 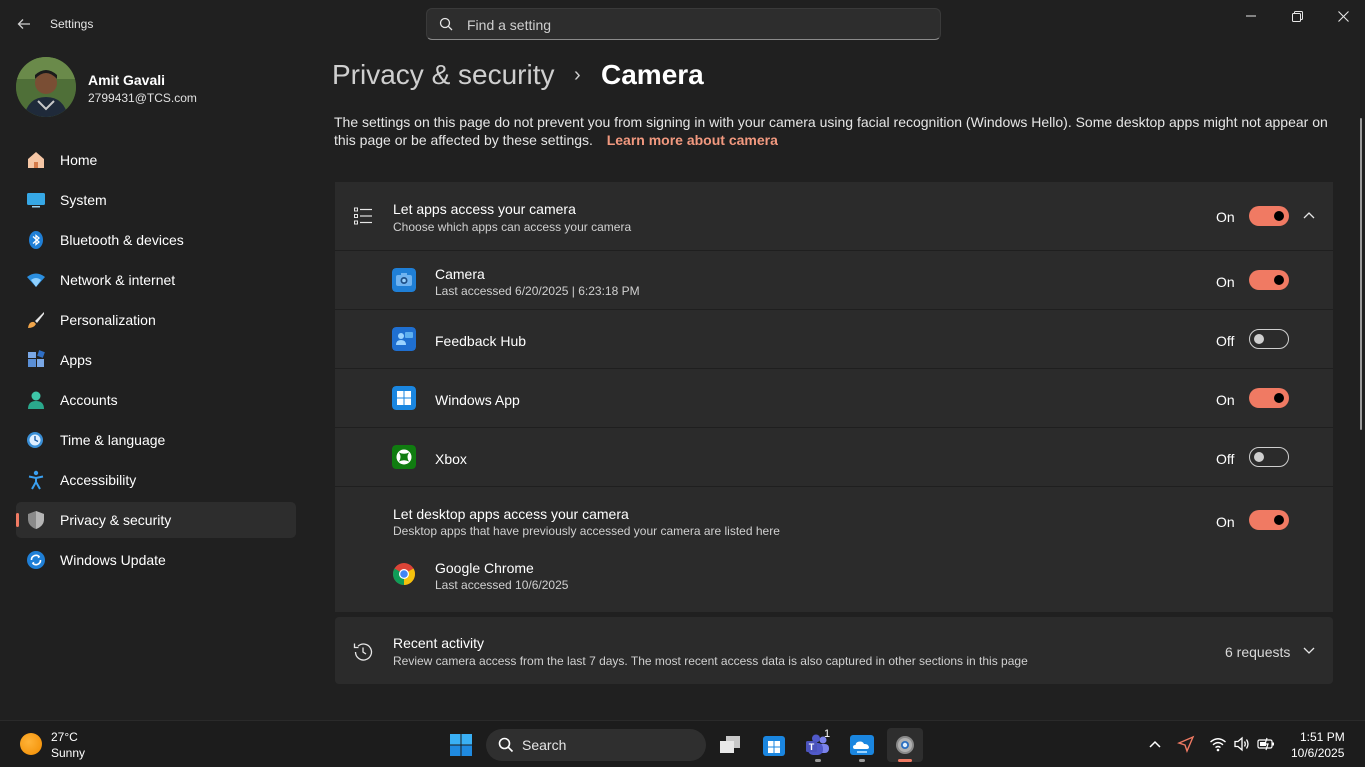 I want to click on sidebar-item-privacy-security: Privacy & security, so click(x=156, y=520).